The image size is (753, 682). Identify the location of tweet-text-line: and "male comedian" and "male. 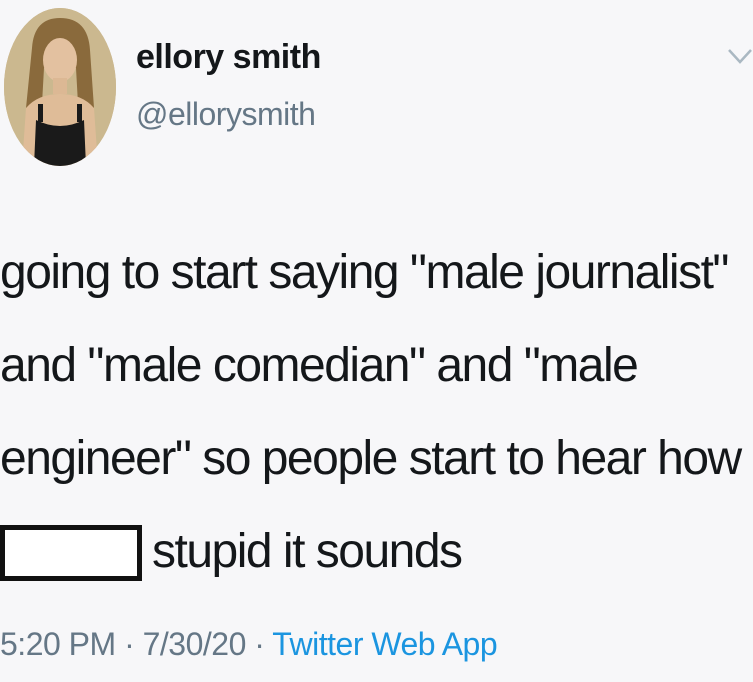
(319, 365).